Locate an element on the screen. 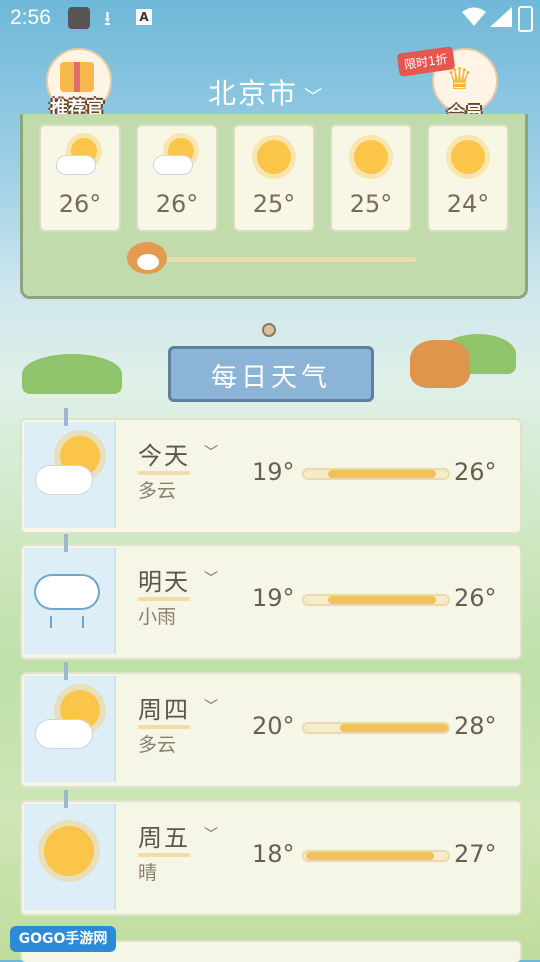  light-rain-icon is located at coordinates (67, 592).